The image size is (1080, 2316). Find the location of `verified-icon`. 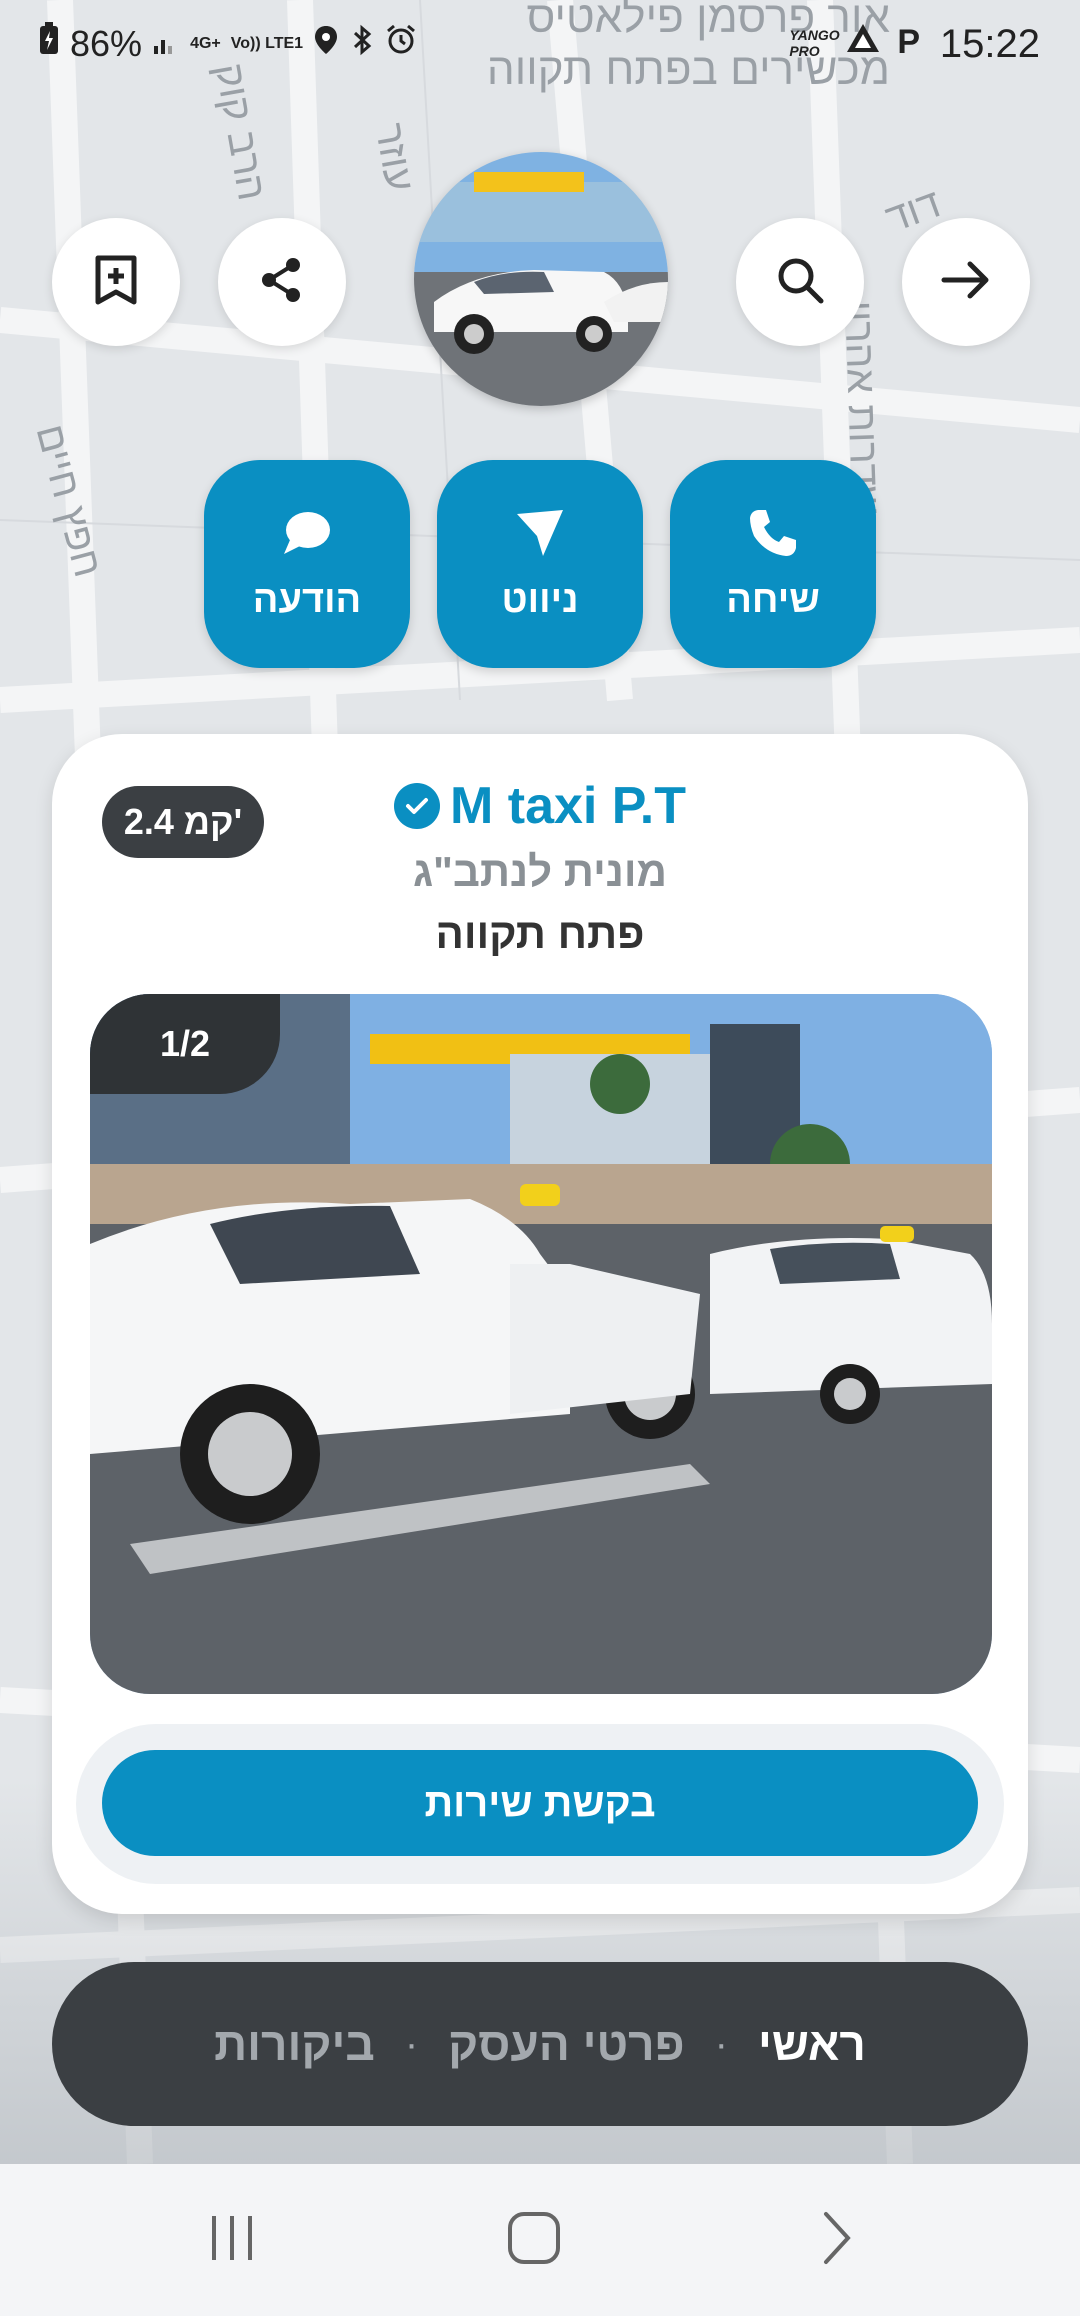

verified-icon is located at coordinates (416, 806).